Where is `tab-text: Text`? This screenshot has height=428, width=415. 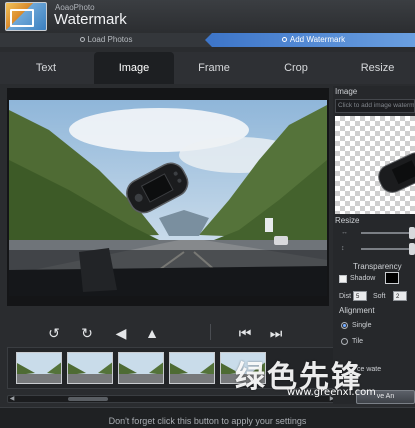 tab-text: Text is located at coordinates (46, 68).